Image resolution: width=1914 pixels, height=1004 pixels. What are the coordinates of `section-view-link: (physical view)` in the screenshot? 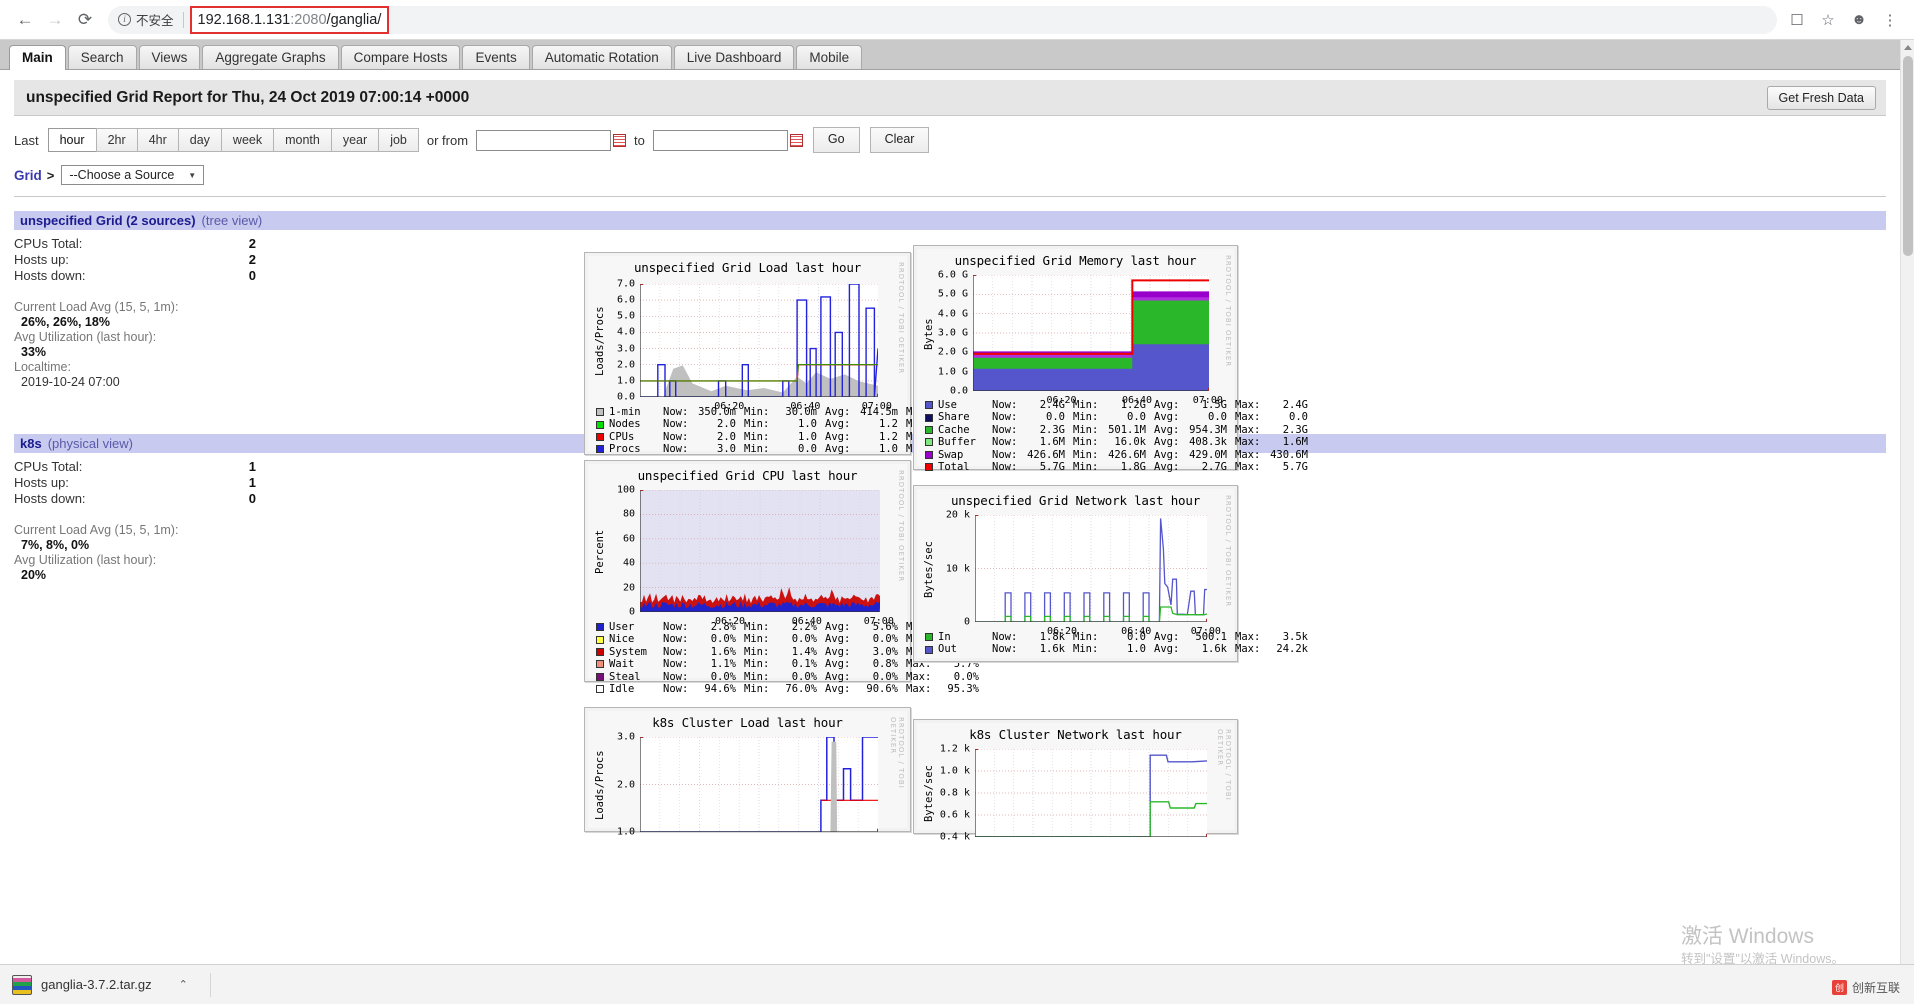 It's located at (90, 443).